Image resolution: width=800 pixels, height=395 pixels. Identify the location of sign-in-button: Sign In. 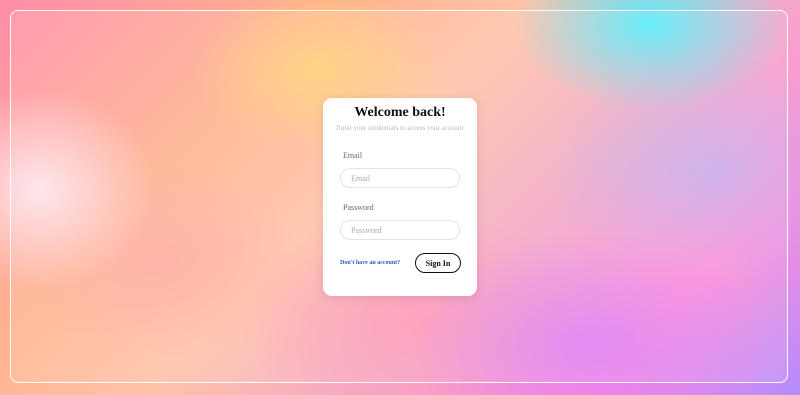
(438, 263).